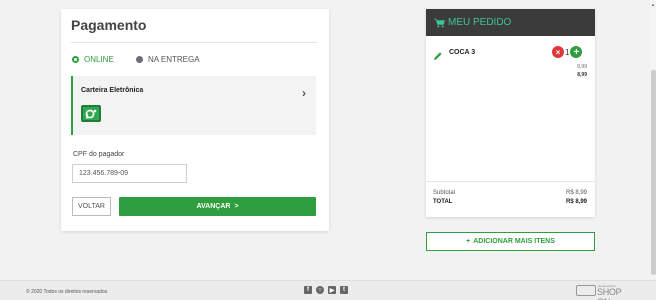 Image resolution: width=656 pixels, height=300 pixels. What do you see at coordinates (653, 4) in the screenshot?
I see `scroll-up-arrow-icon: ▲` at bounding box center [653, 4].